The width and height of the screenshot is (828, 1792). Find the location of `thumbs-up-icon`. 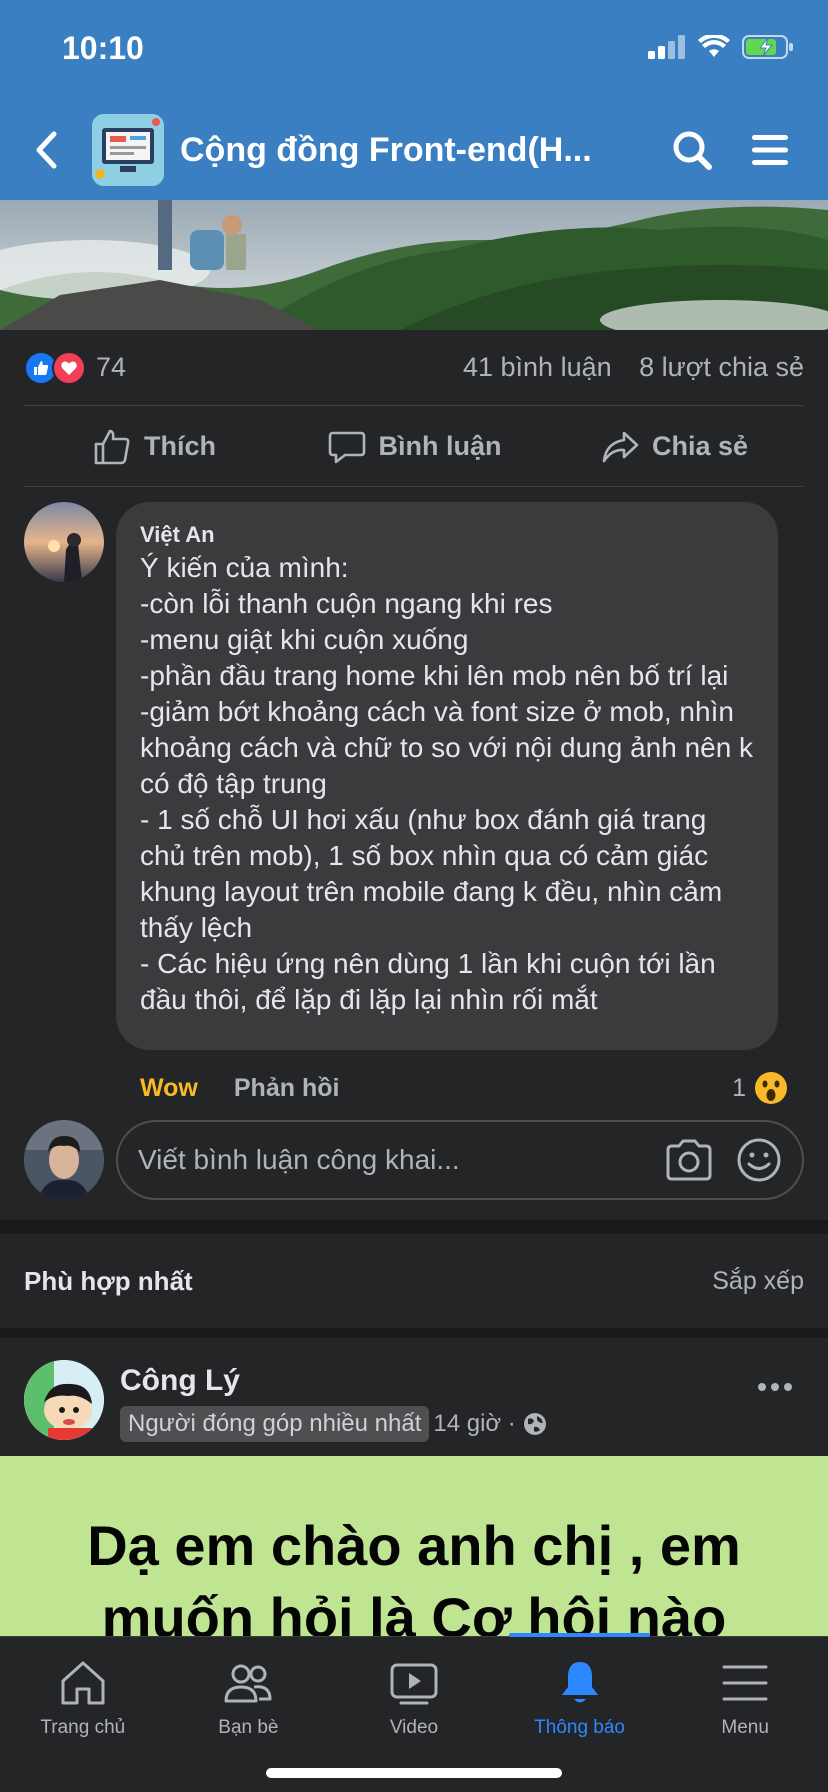

thumbs-up-icon is located at coordinates (112, 446).